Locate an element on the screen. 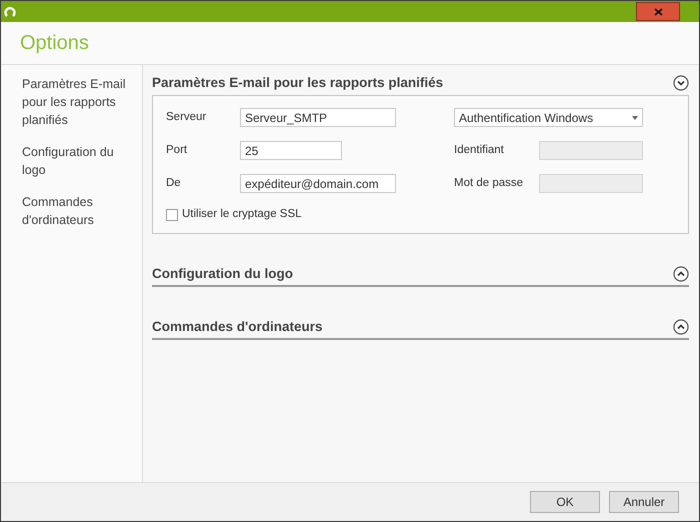  sidebar-item: Commandes d'ordinateurs is located at coordinates (79, 211).